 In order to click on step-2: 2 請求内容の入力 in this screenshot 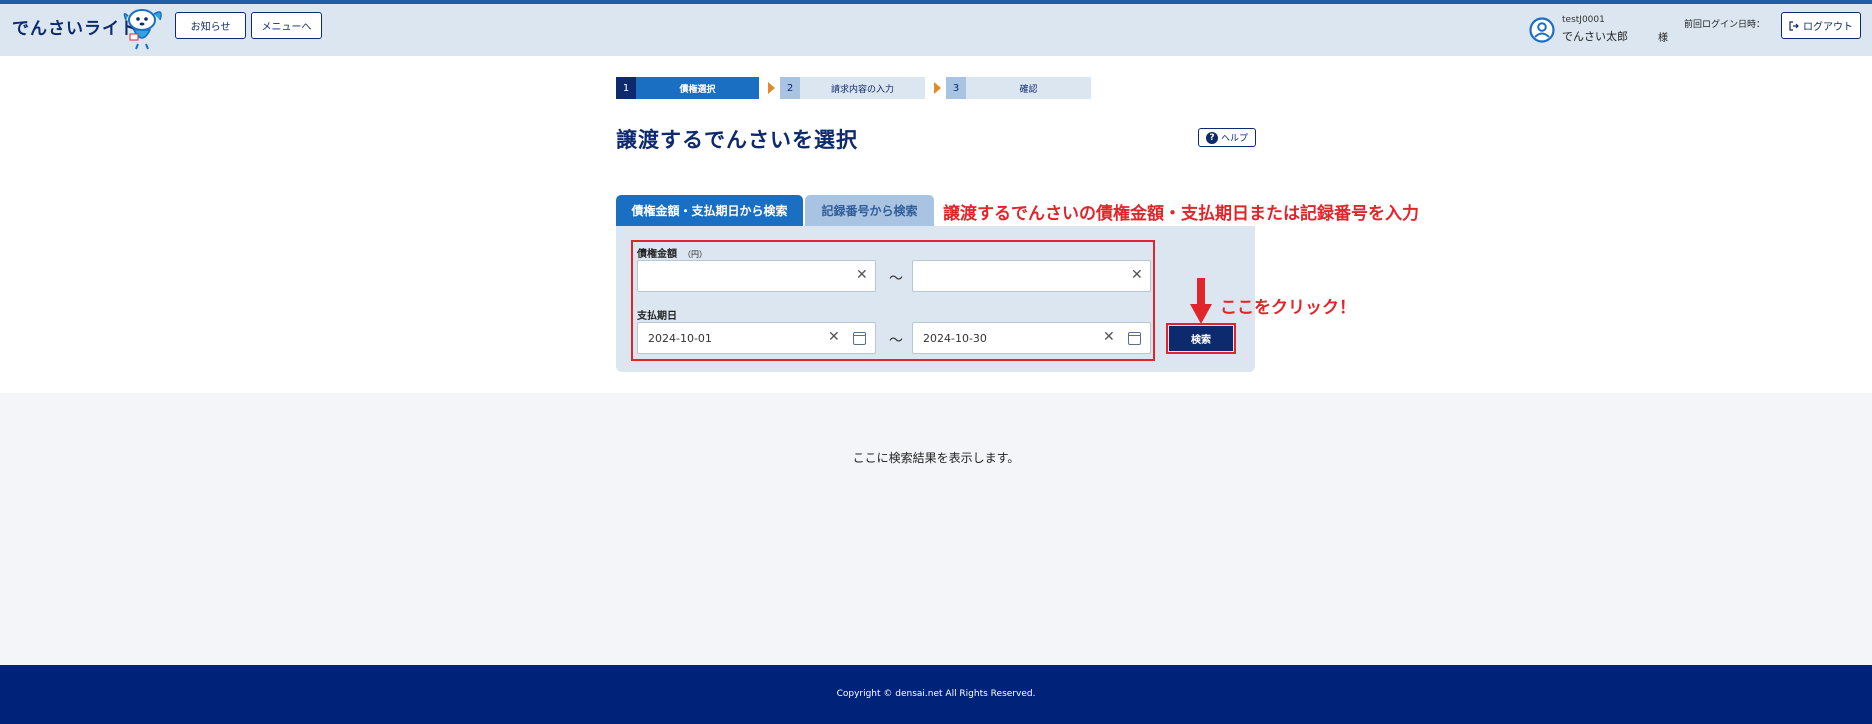, I will do `click(852, 88)`.